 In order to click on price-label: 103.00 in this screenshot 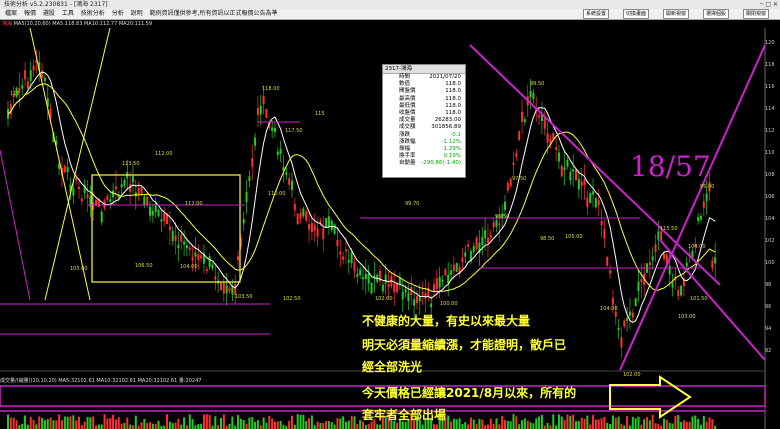, I will do `click(687, 317)`.